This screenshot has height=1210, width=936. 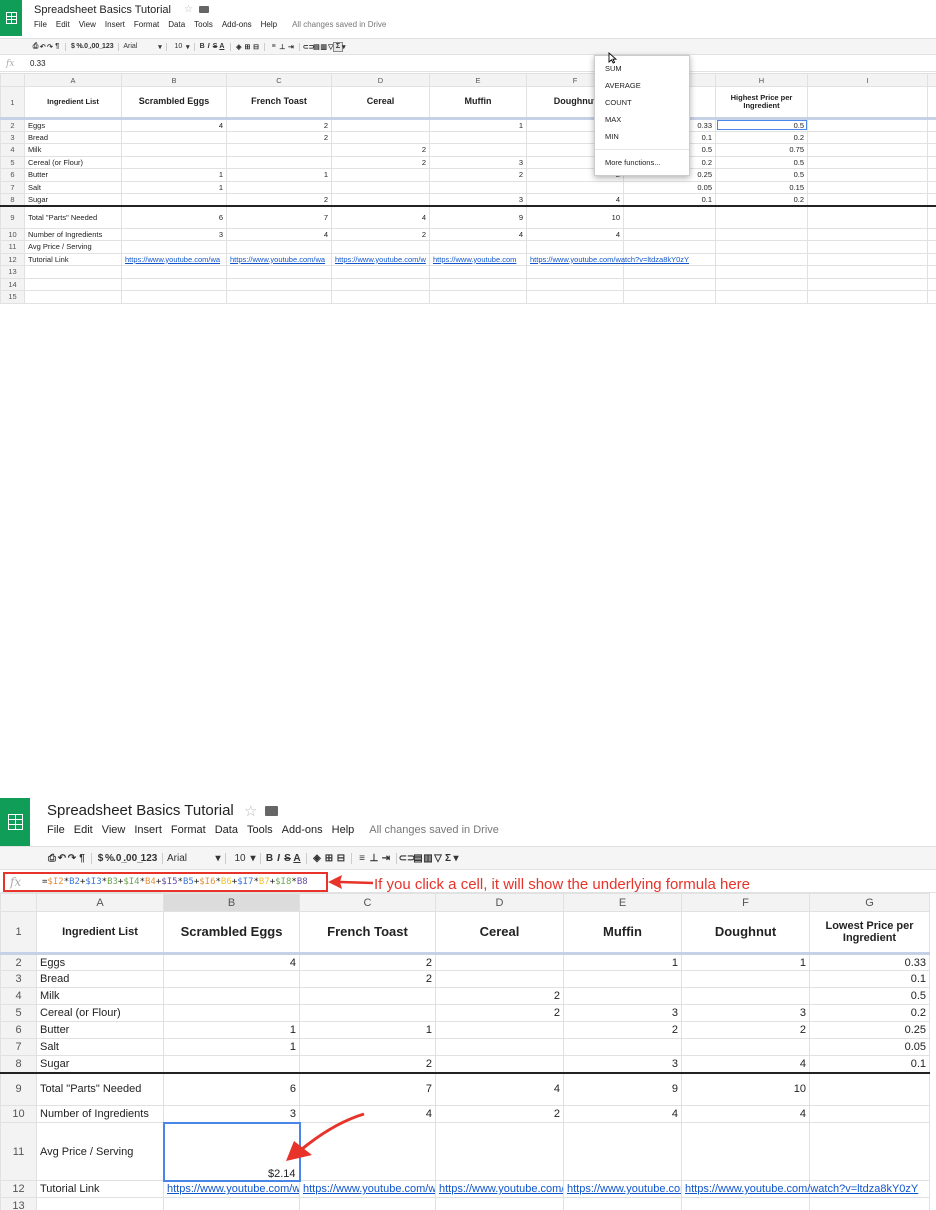 I want to click on header-cell-g: Lowest Price per Ingredient, so click(x=869, y=933).